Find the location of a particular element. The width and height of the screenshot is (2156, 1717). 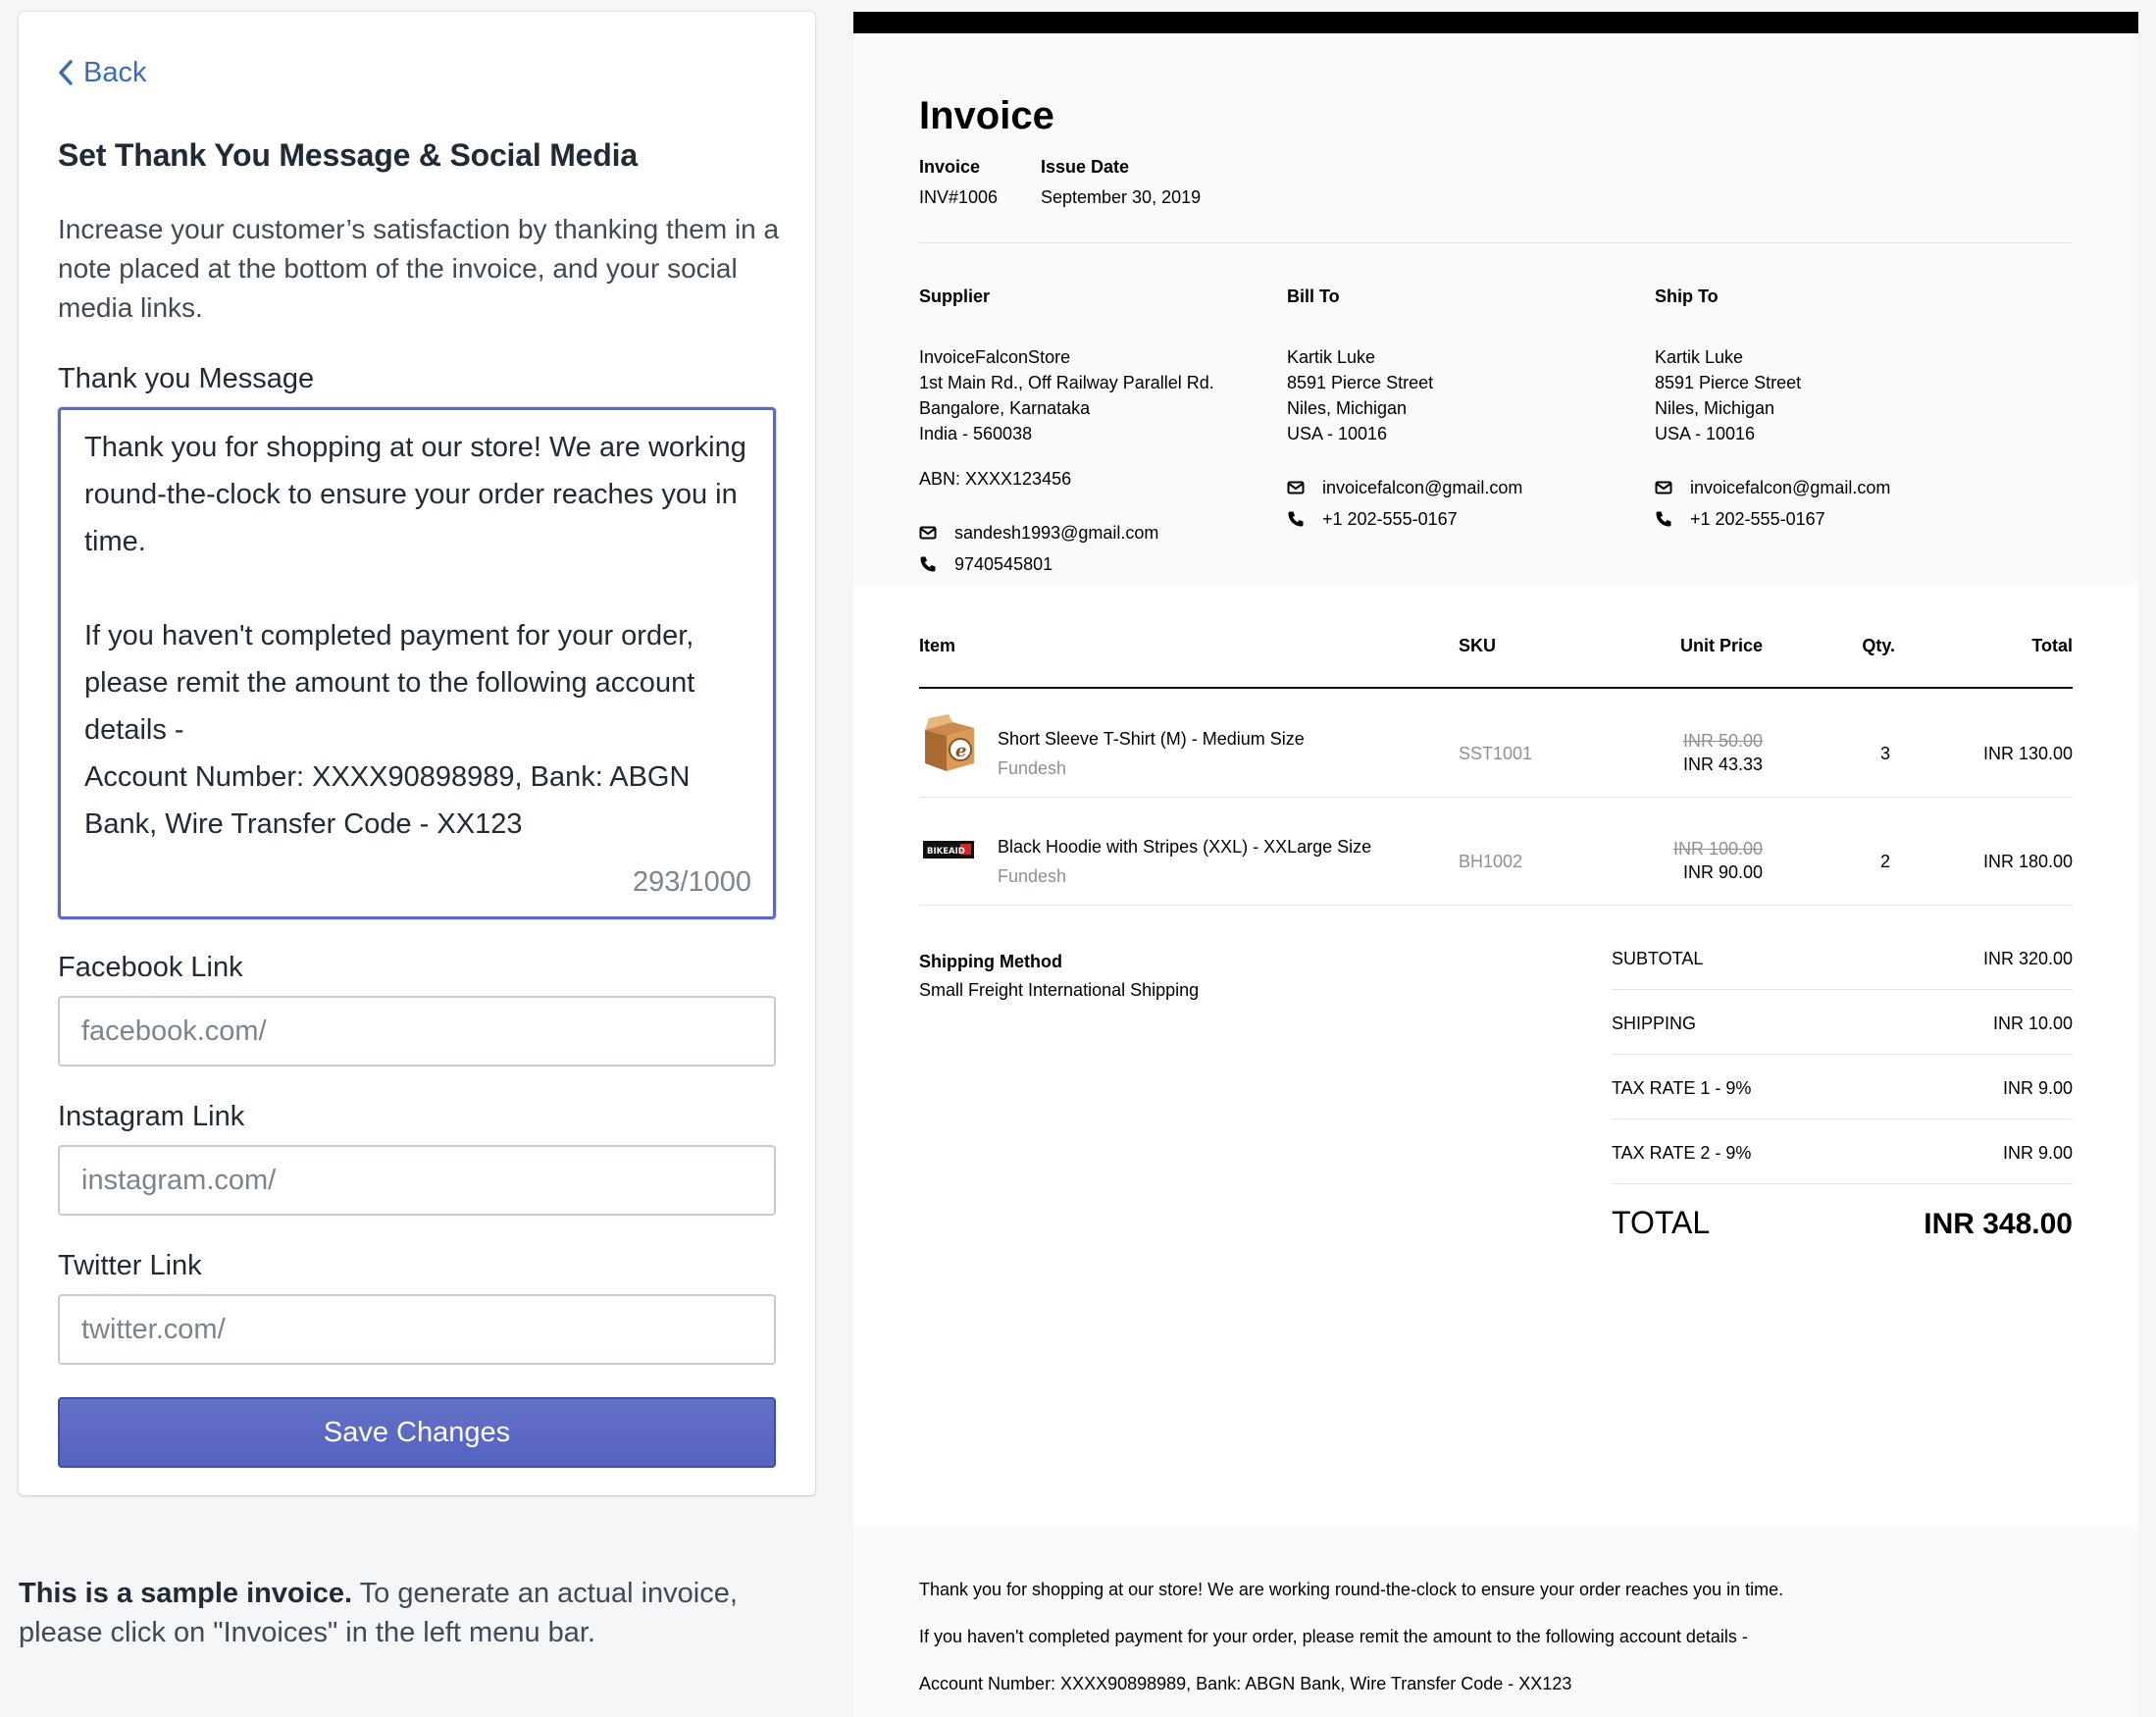

instagram-input: instagram.com/ is located at coordinates (417, 1180).